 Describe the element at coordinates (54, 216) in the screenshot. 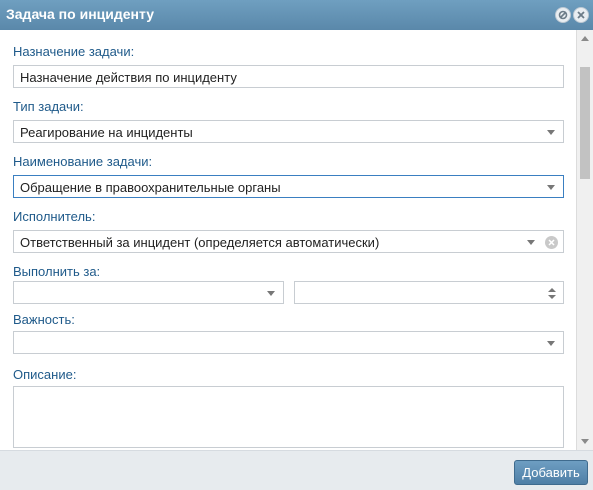

I see `assignee-label: Исполнитель:` at that location.